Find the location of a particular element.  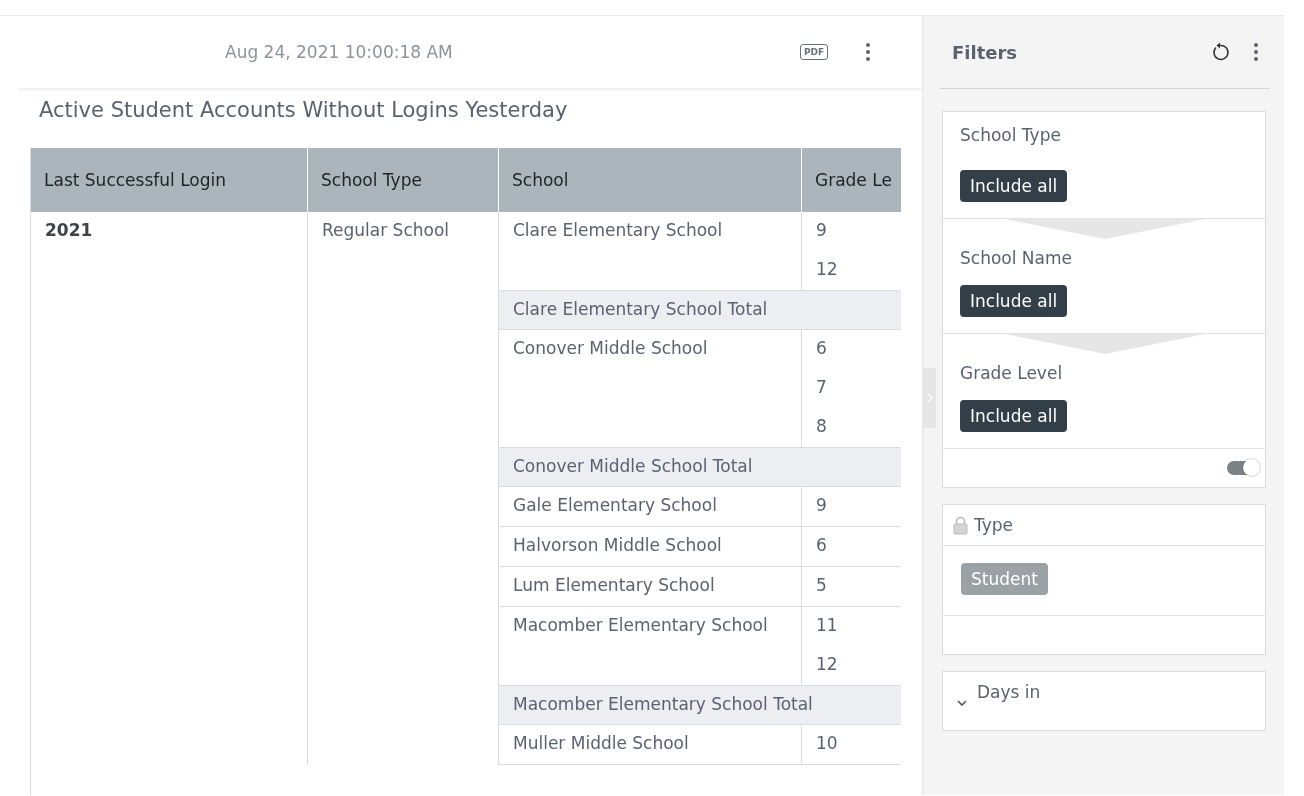

subtotal-row: Macomber Elementary School Total is located at coordinates (700, 705).